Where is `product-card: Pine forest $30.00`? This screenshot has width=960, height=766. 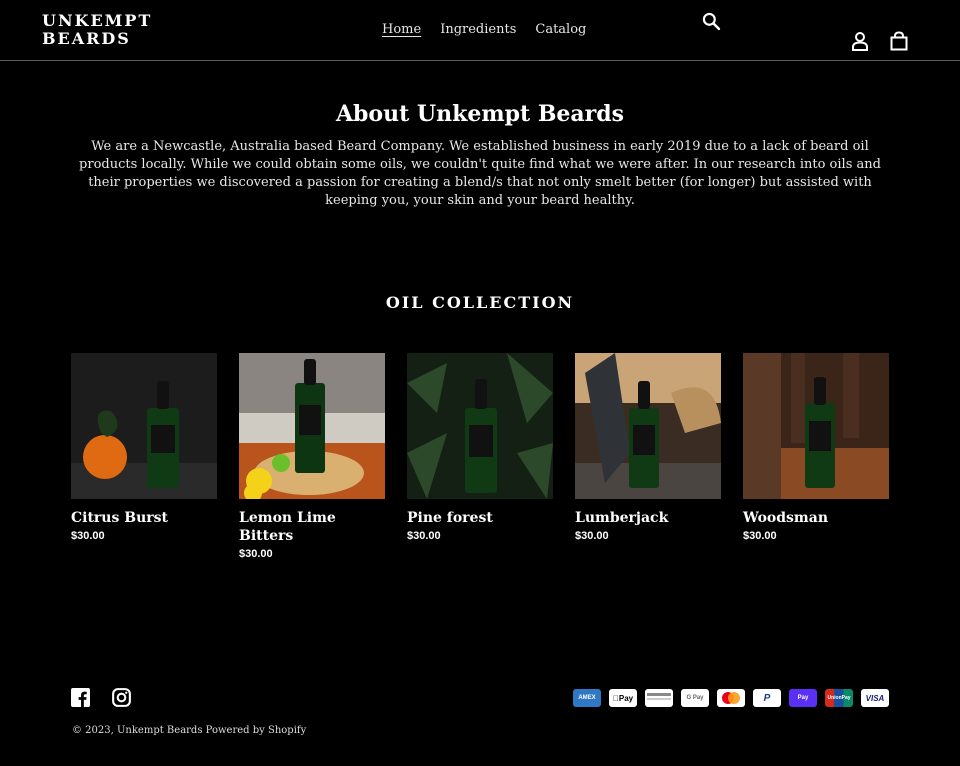 product-card: Pine forest $30.00 is located at coordinates (480, 447).